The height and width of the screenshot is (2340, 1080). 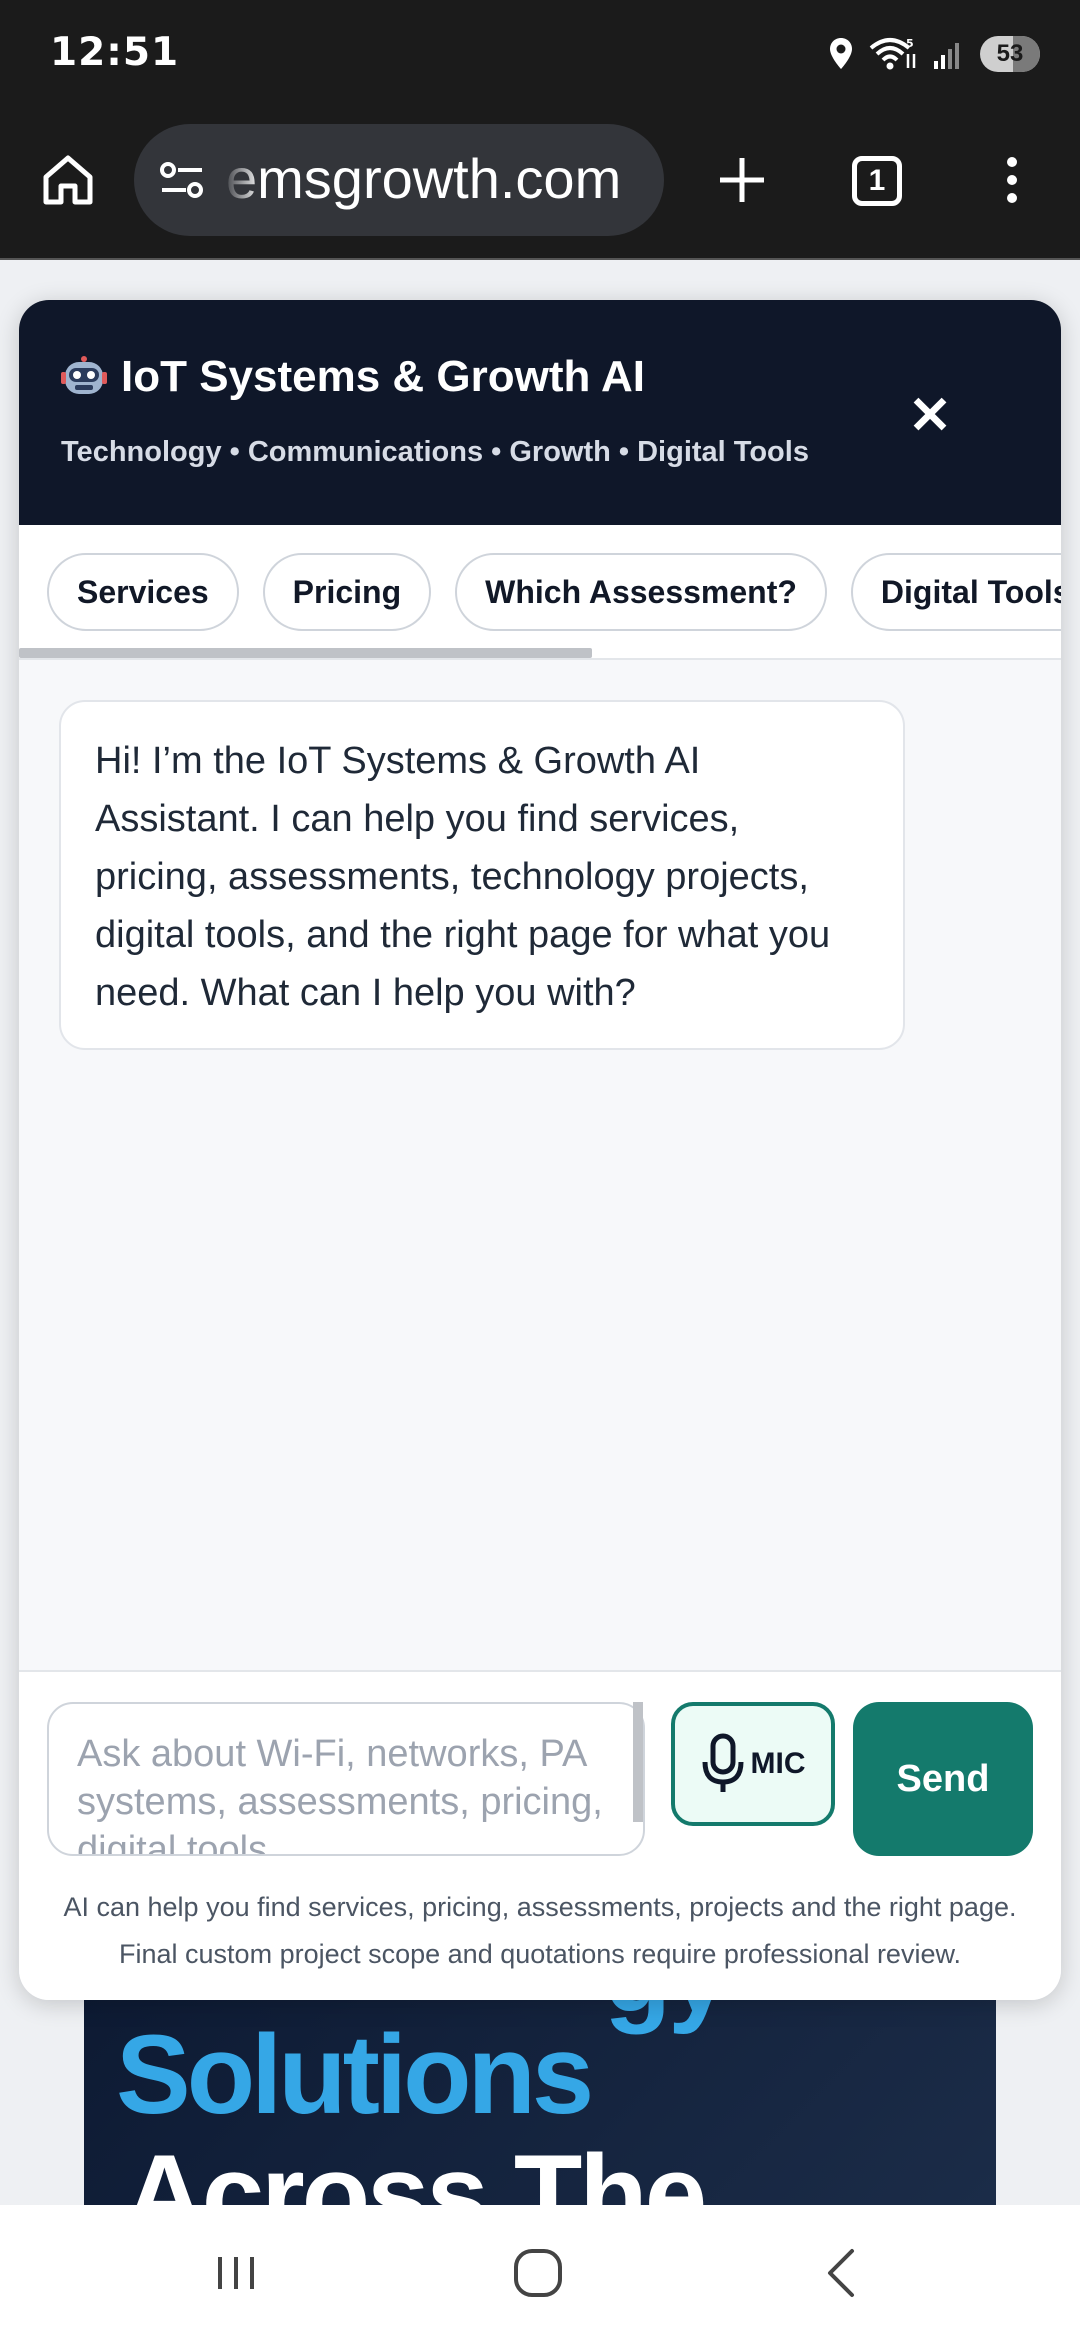 I want to click on quick-action-services: Services, so click(x=143, y=592).